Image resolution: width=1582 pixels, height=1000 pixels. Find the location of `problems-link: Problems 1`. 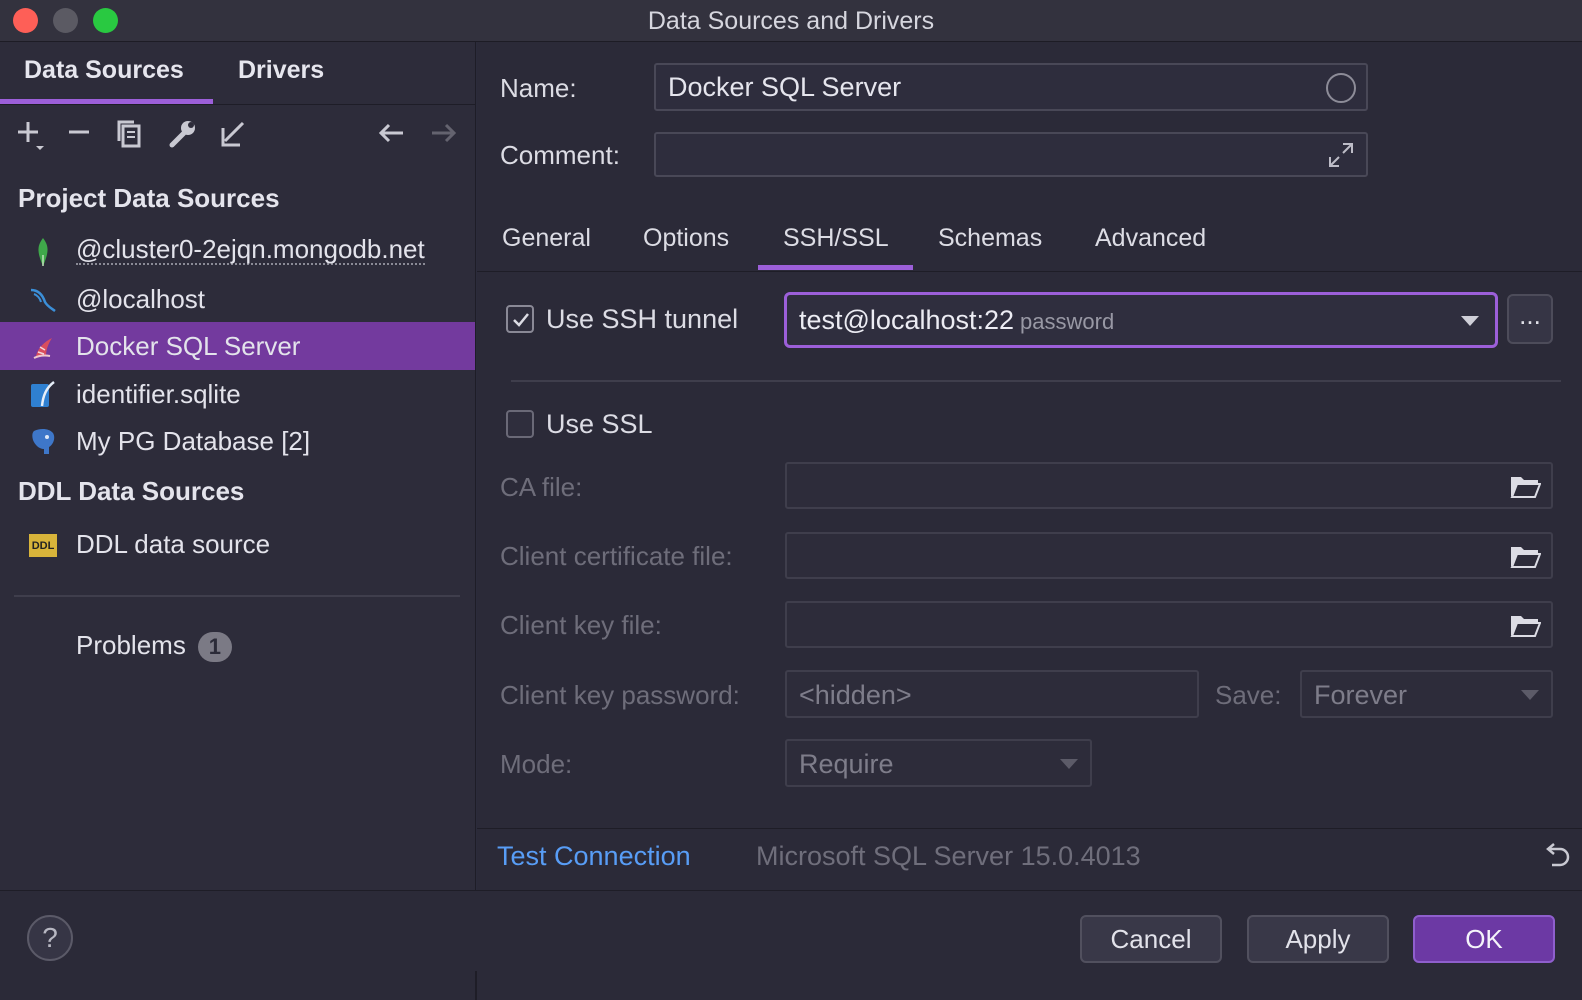

problems-link: Problems 1 is located at coordinates (154, 646).